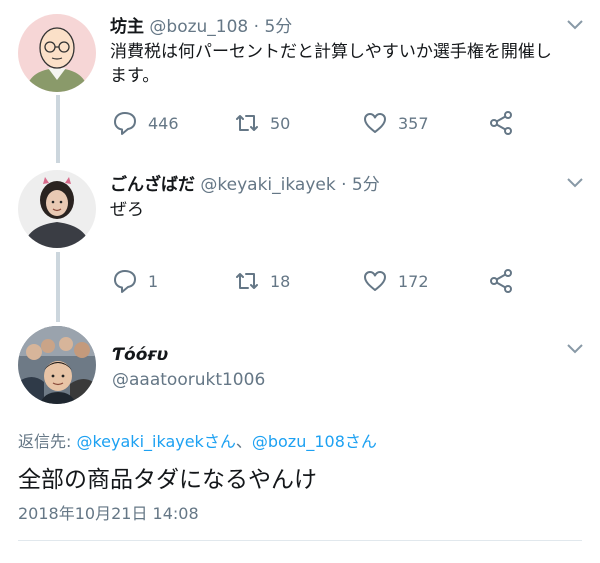 This screenshot has height=563, width=600. Describe the element at coordinates (135, 76) in the screenshot. I see `tweet1-text-line2: ます。` at that location.